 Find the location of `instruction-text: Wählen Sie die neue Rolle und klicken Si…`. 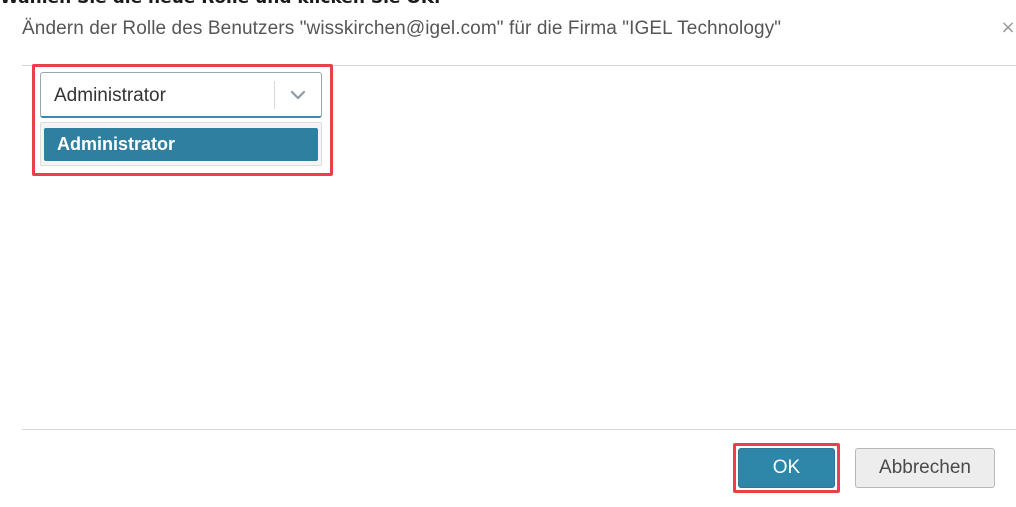

instruction-text: Wählen Sie die neue Rolle und klicken Si… is located at coordinates (220, 4).